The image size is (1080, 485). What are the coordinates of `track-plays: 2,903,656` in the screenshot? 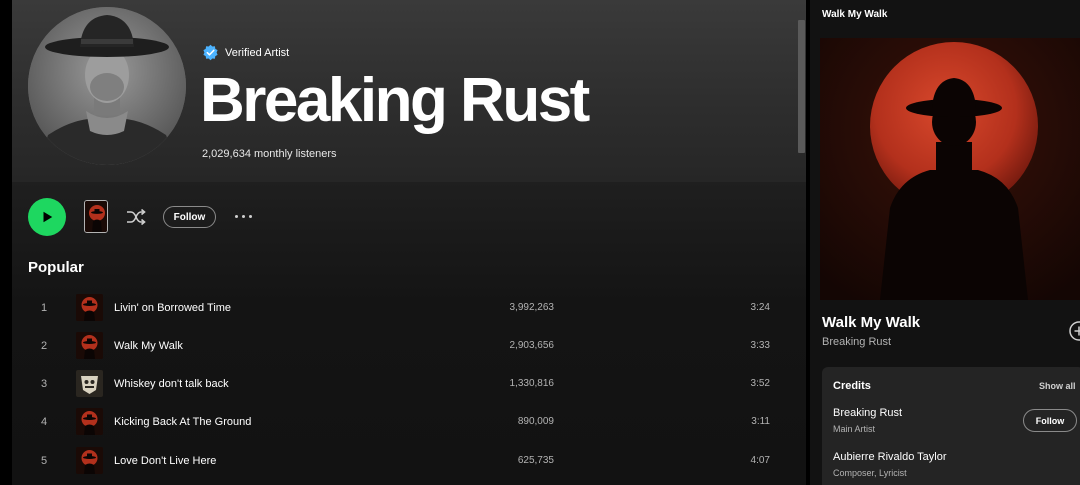 It's located at (532, 345).